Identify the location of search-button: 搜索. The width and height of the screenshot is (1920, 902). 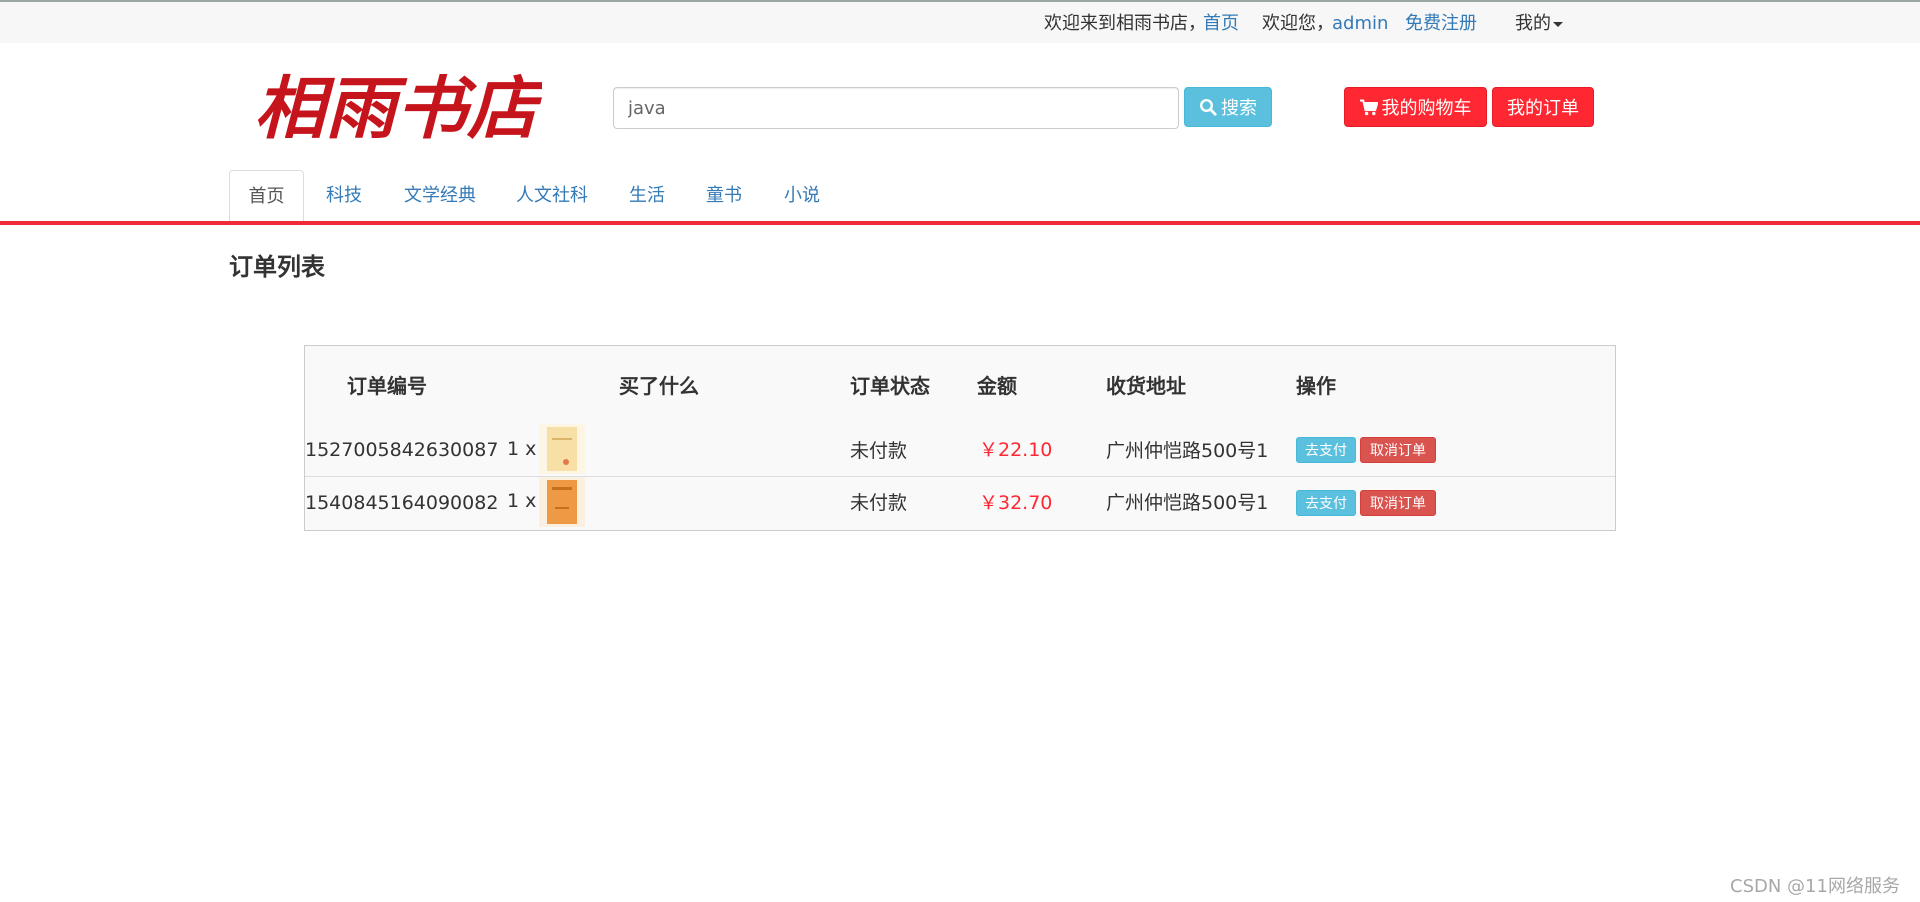
(1228, 107).